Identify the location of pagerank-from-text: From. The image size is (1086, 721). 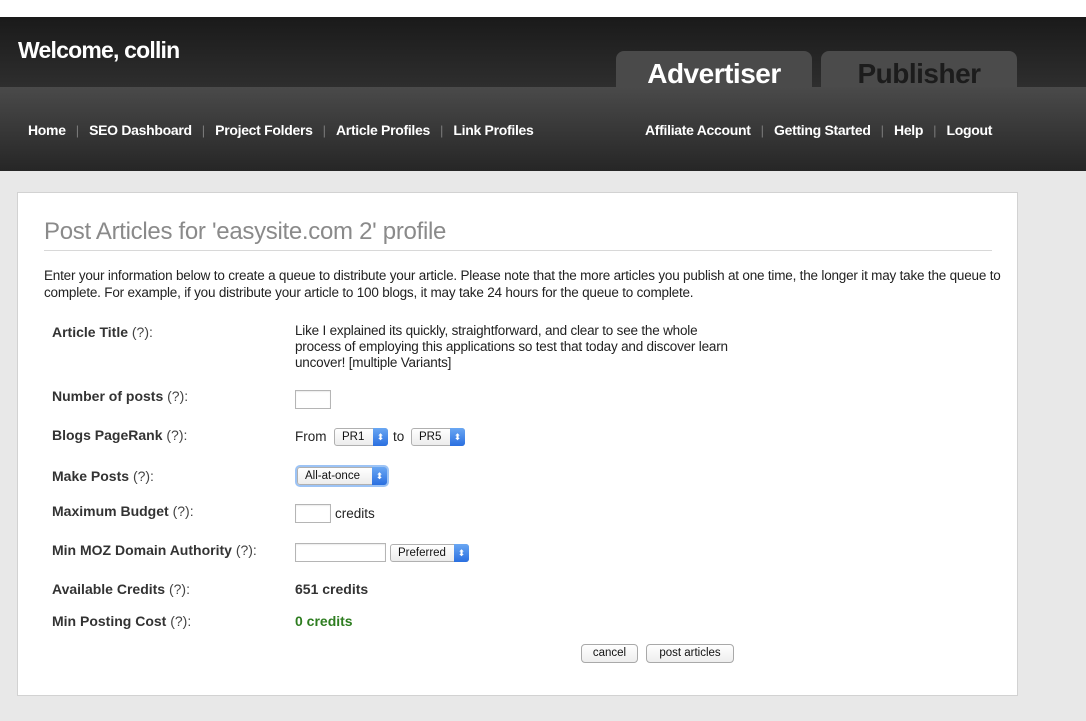
(311, 436).